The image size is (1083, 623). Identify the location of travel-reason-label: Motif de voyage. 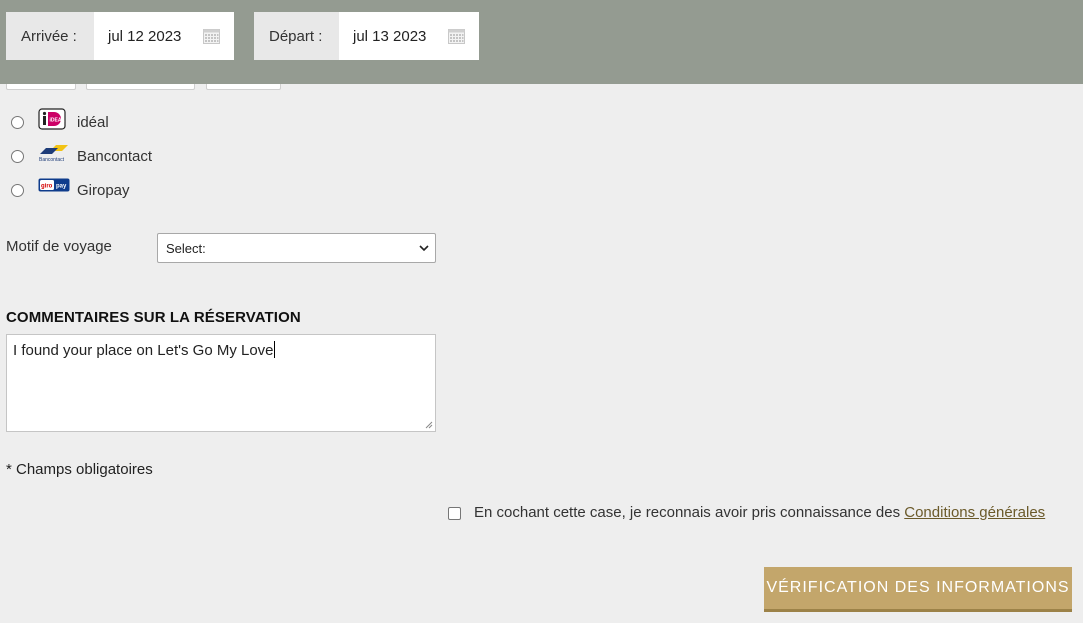
(59, 246).